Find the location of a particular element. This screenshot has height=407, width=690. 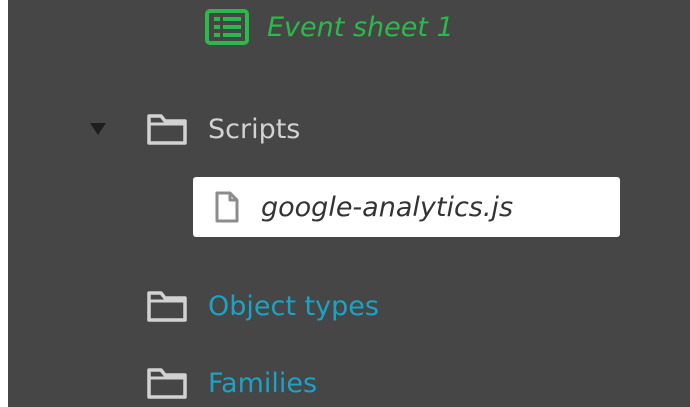

tree-item-script-file: google-analytics.js is located at coordinates (406, 207).